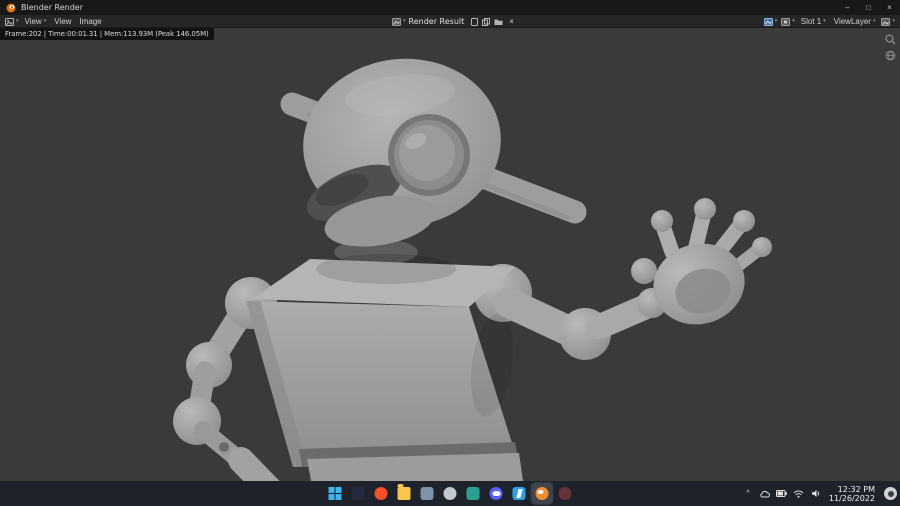 This screenshot has height=506, width=900. I want to click on taskbar-center-icons, so click(450, 493).